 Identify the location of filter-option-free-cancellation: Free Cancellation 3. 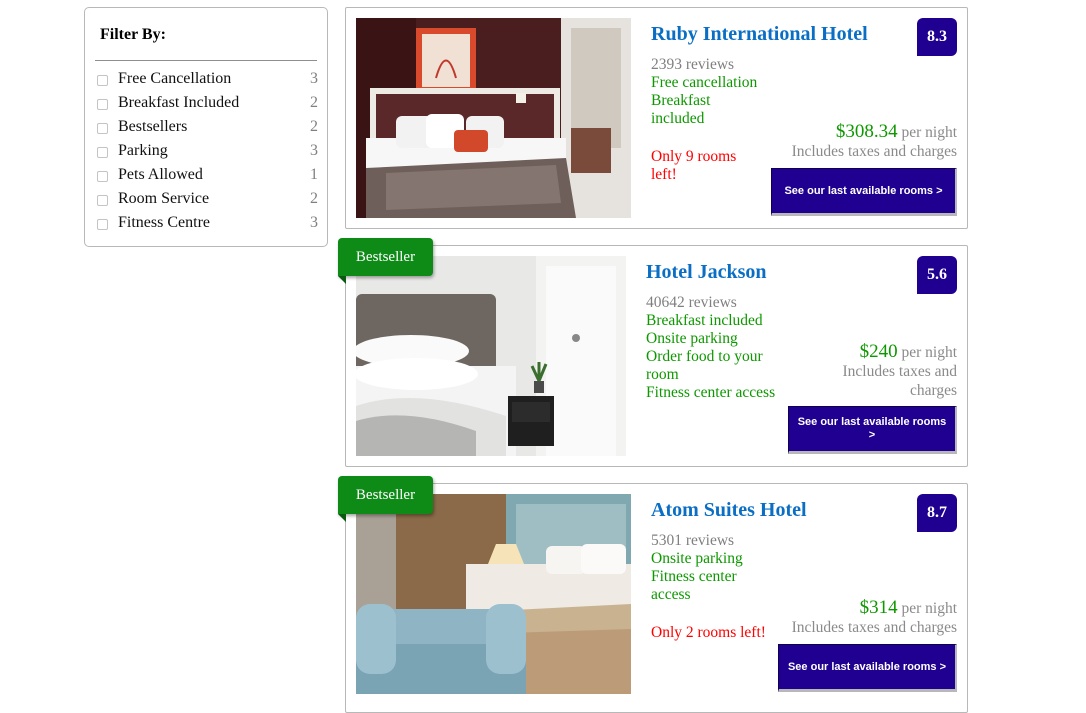
(206, 82).